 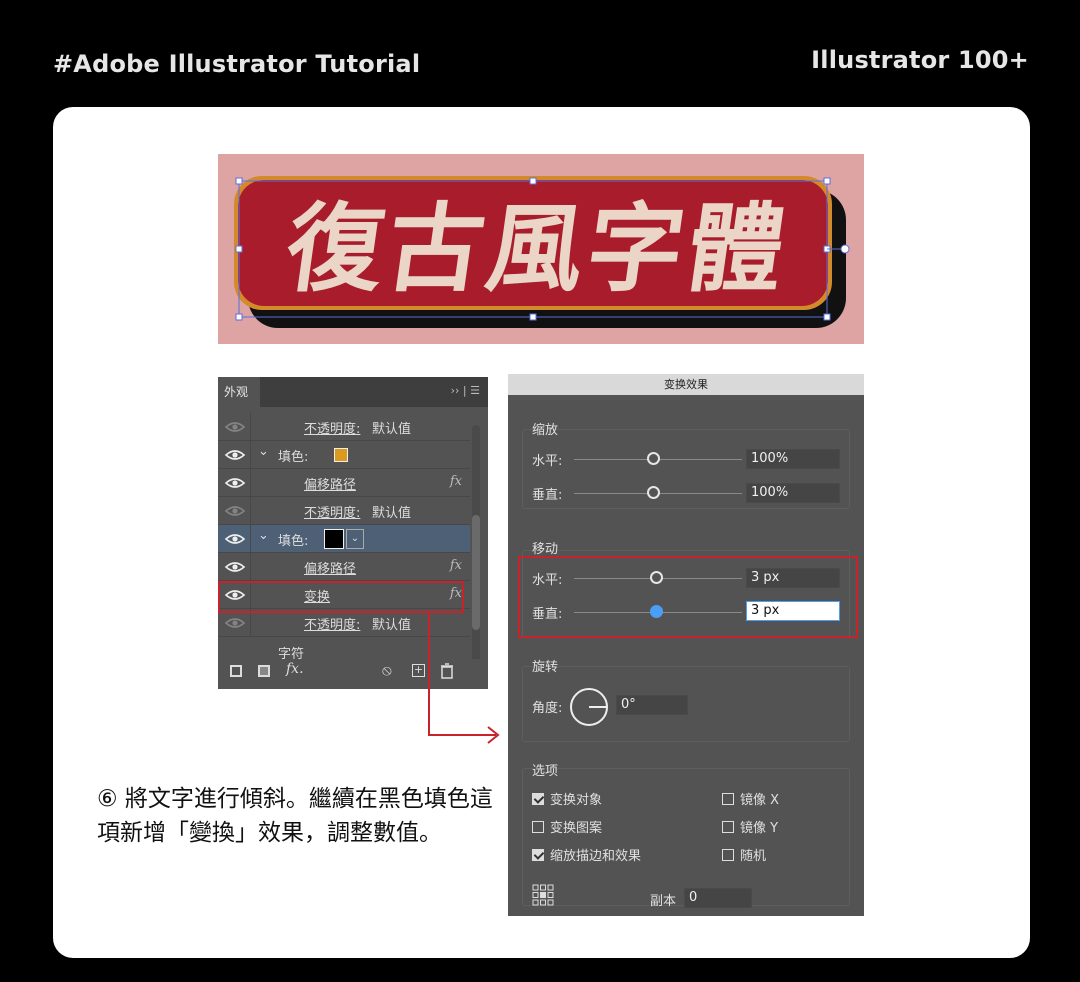 I want to click on dialog-title: 变换效果, so click(x=686, y=384).